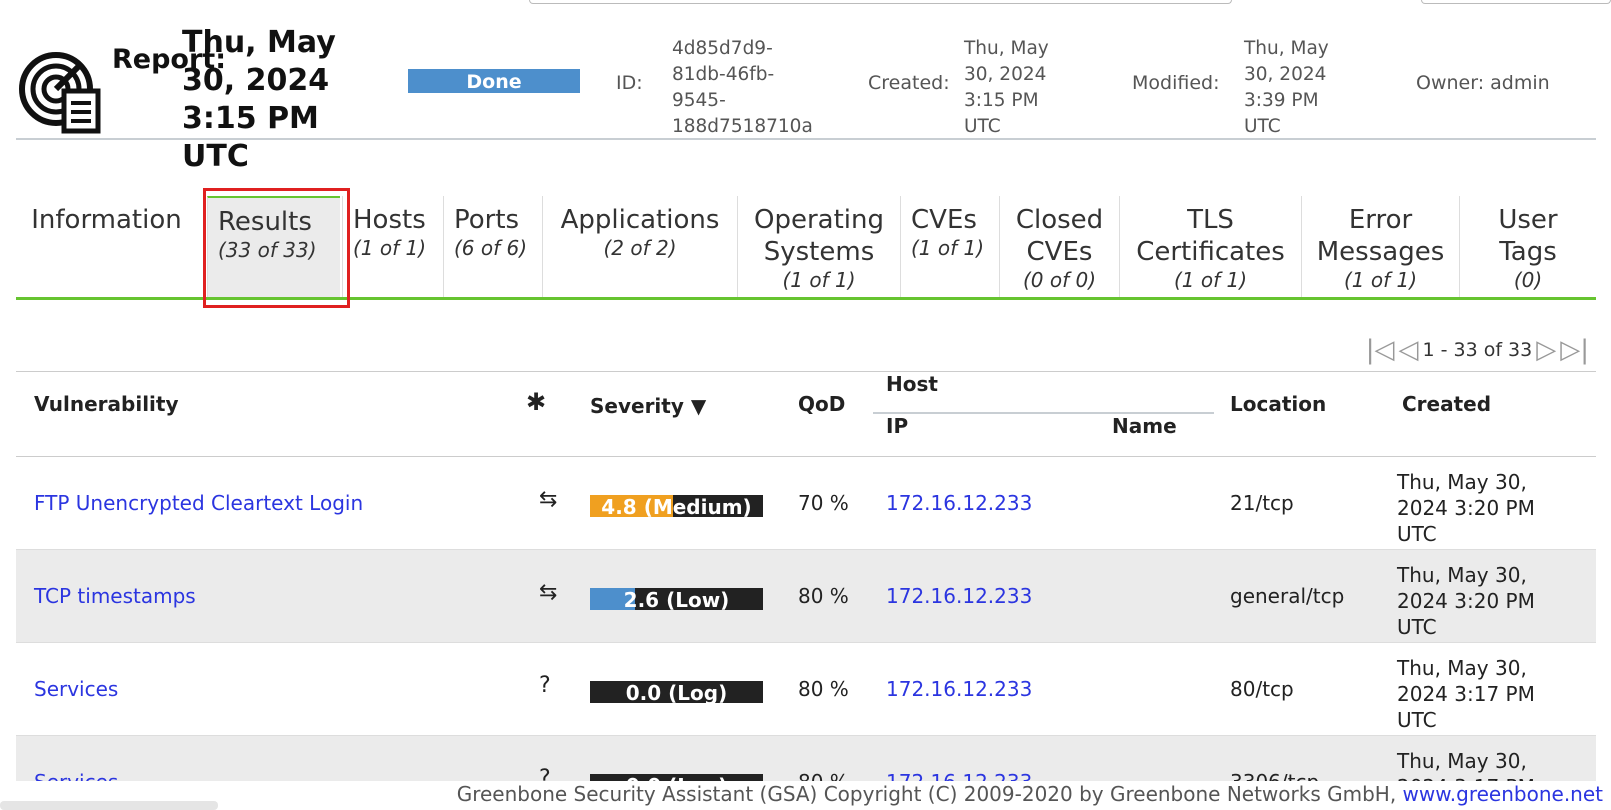 This screenshot has height=810, width=1611. I want to click on severity-label: 0.0 (Log), so click(676, 692).